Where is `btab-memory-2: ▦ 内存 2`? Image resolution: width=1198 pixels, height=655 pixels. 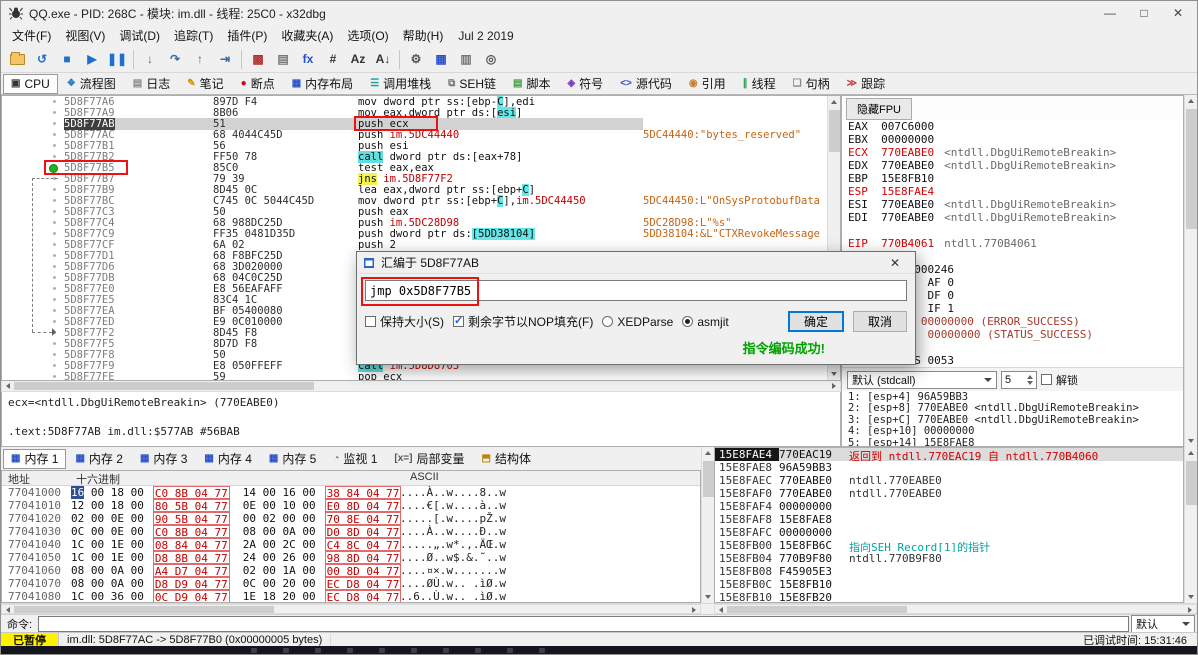 btab-memory-2: ▦ 内存 2 is located at coordinates (98, 459).